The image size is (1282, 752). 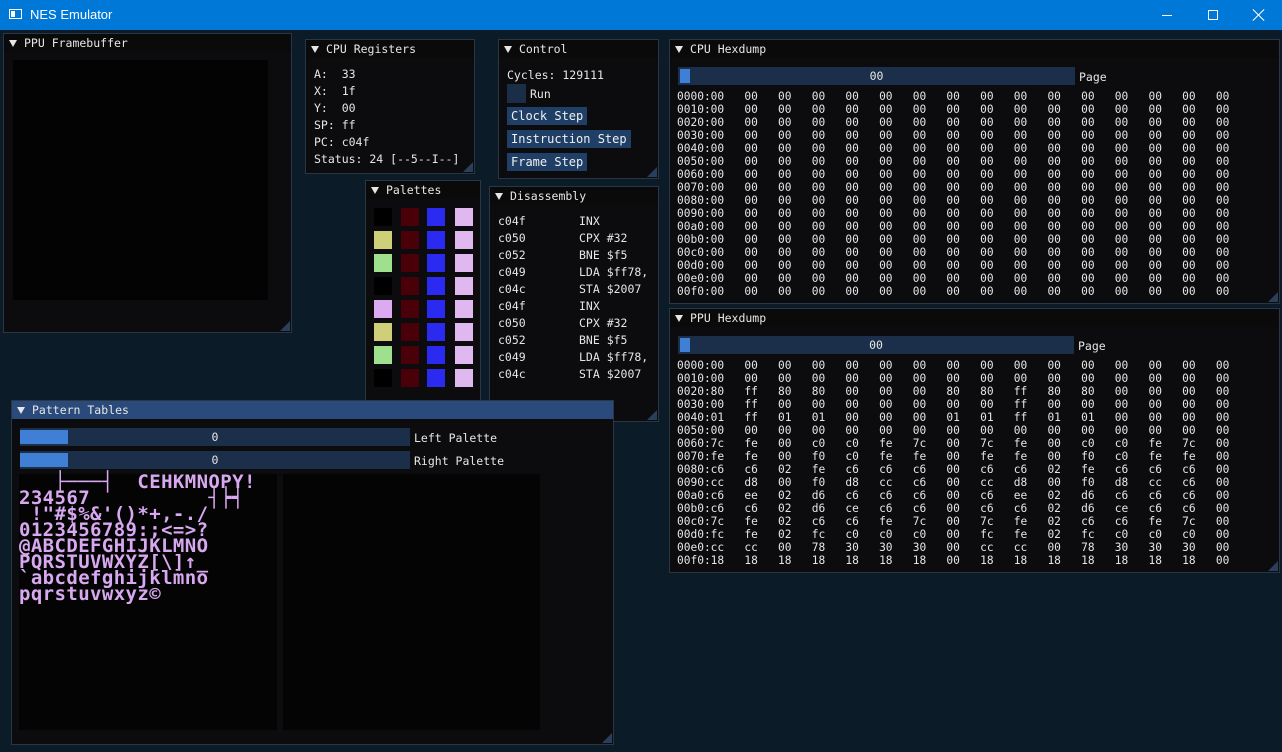 I want to click on window-title: Pattern Tables, so click(x=80, y=410).